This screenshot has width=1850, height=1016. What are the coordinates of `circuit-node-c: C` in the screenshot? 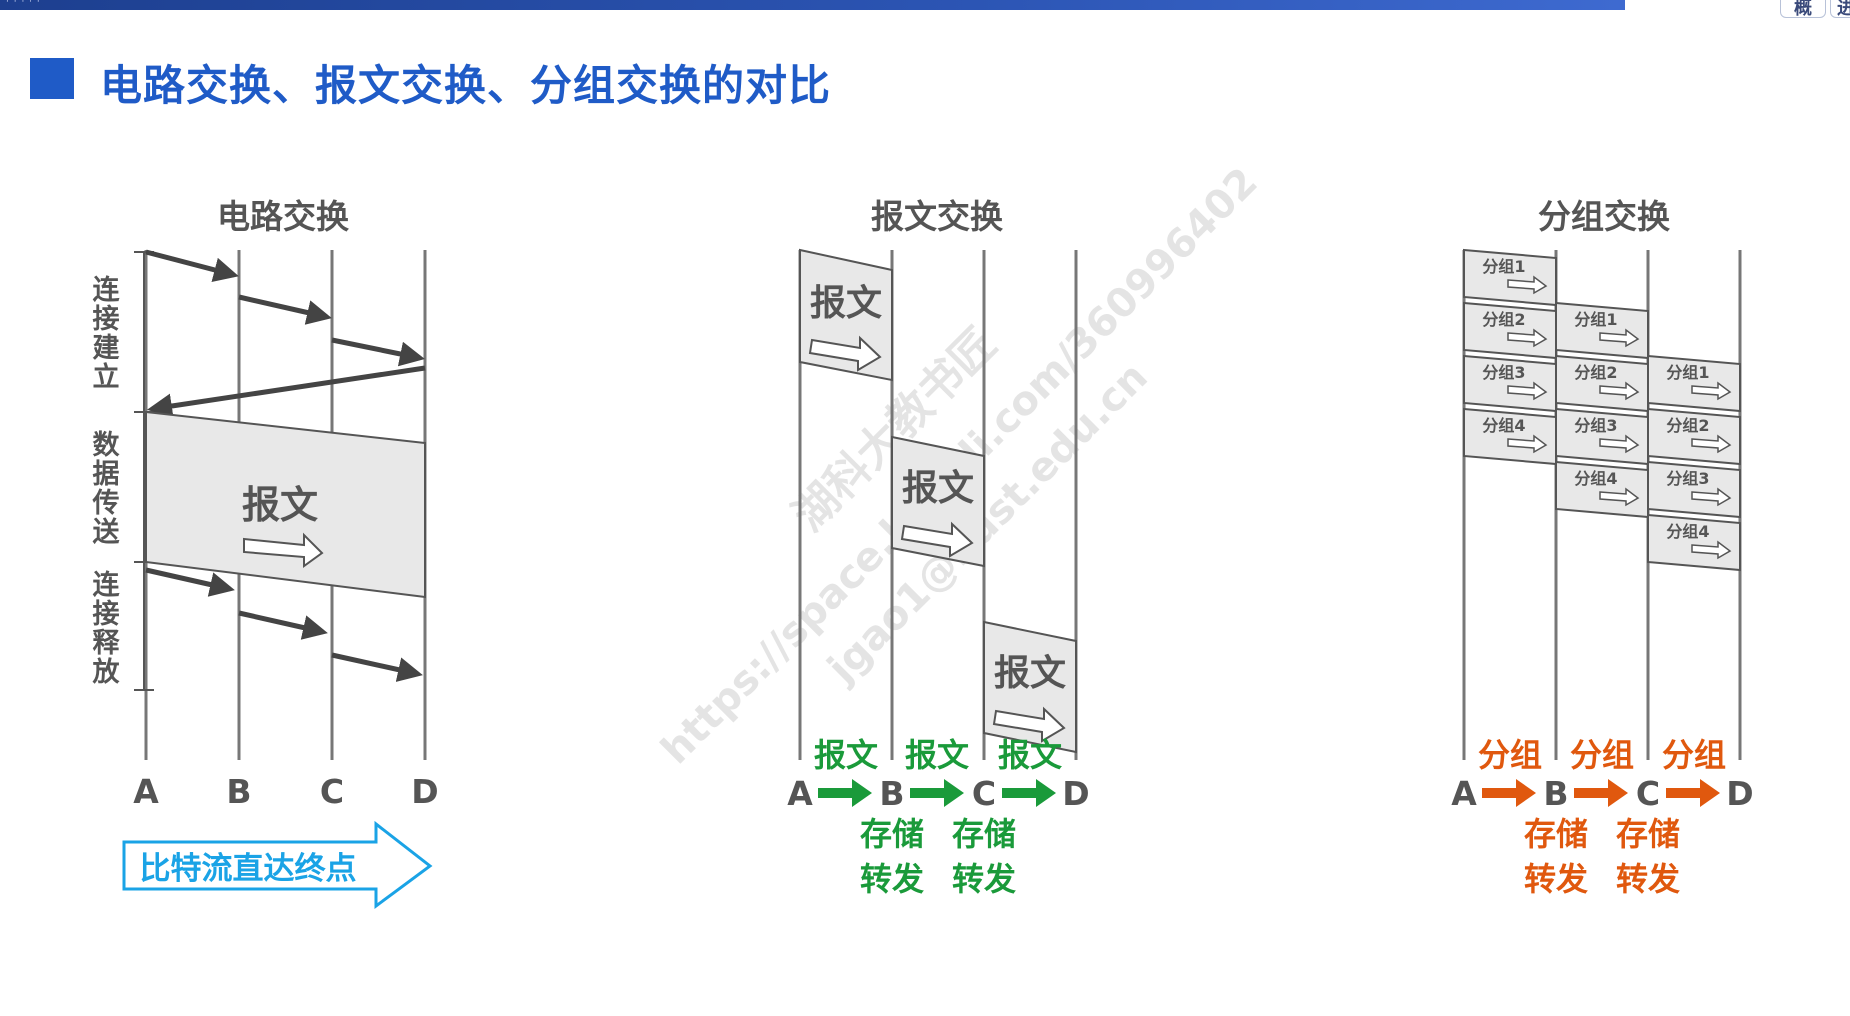 It's located at (332, 791).